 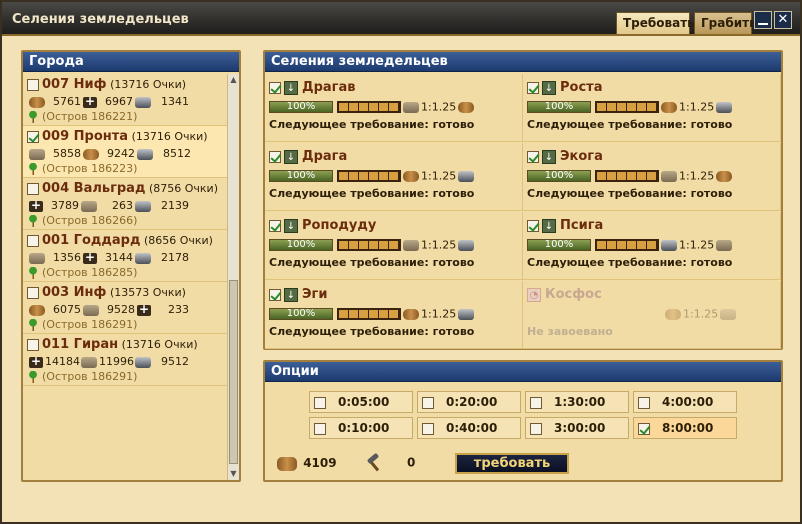 I want to click on minimize-button, so click(x=763, y=20).